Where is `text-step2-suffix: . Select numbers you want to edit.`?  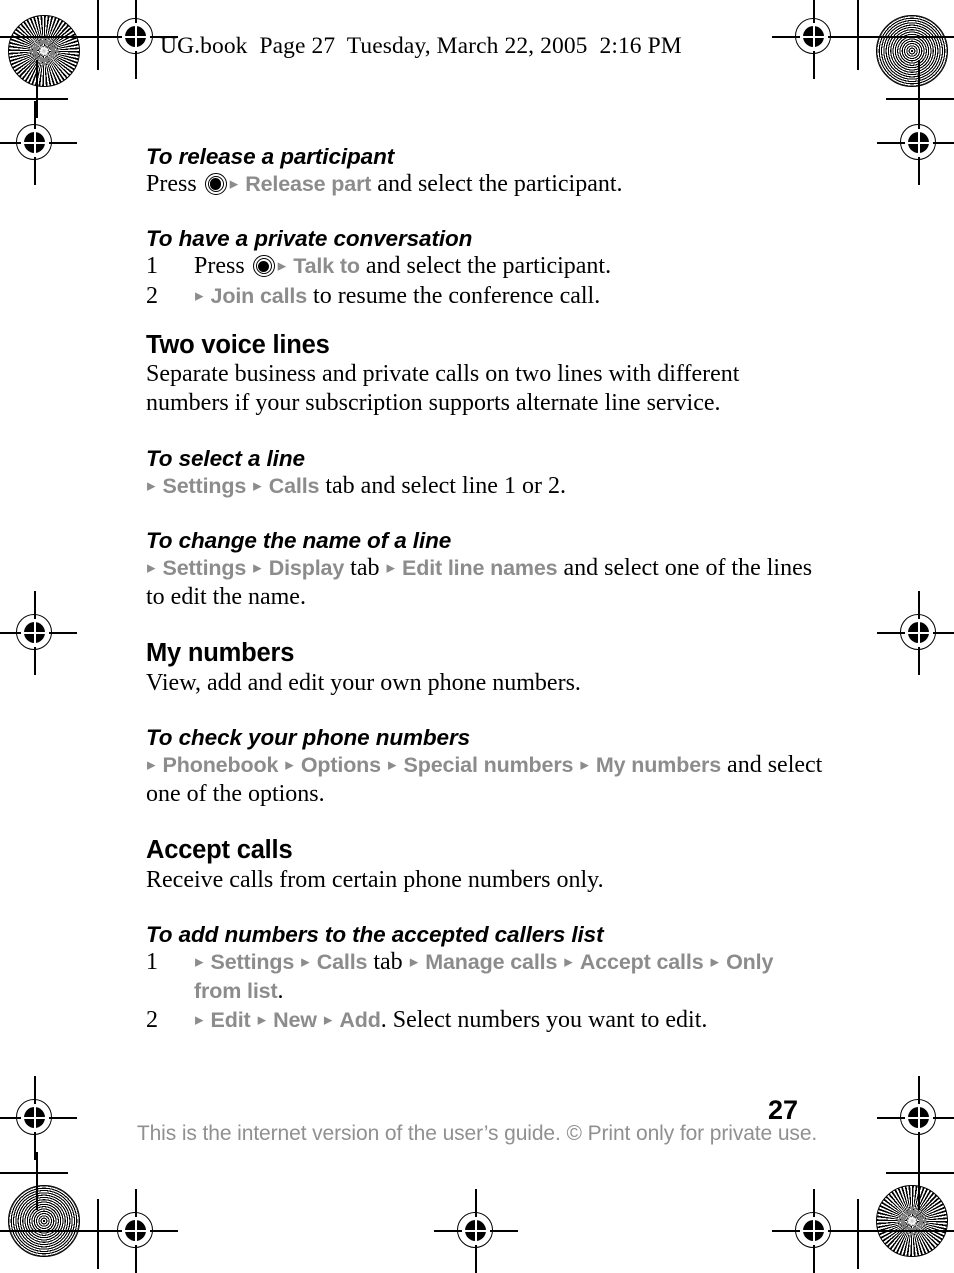 text-step2-suffix: . Select numbers you want to edit. is located at coordinates (544, 1020).